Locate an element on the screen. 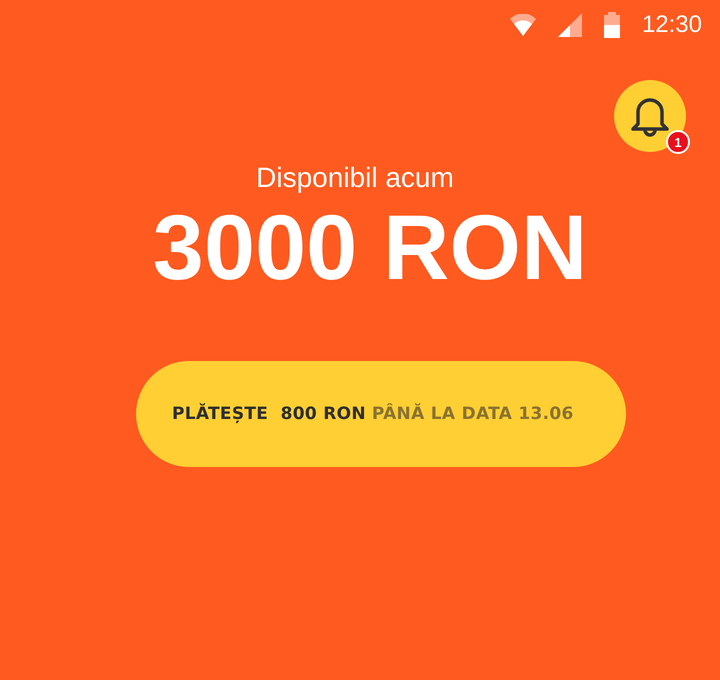  balance-amount: 3000 RON is located at coordinates (370, 249).